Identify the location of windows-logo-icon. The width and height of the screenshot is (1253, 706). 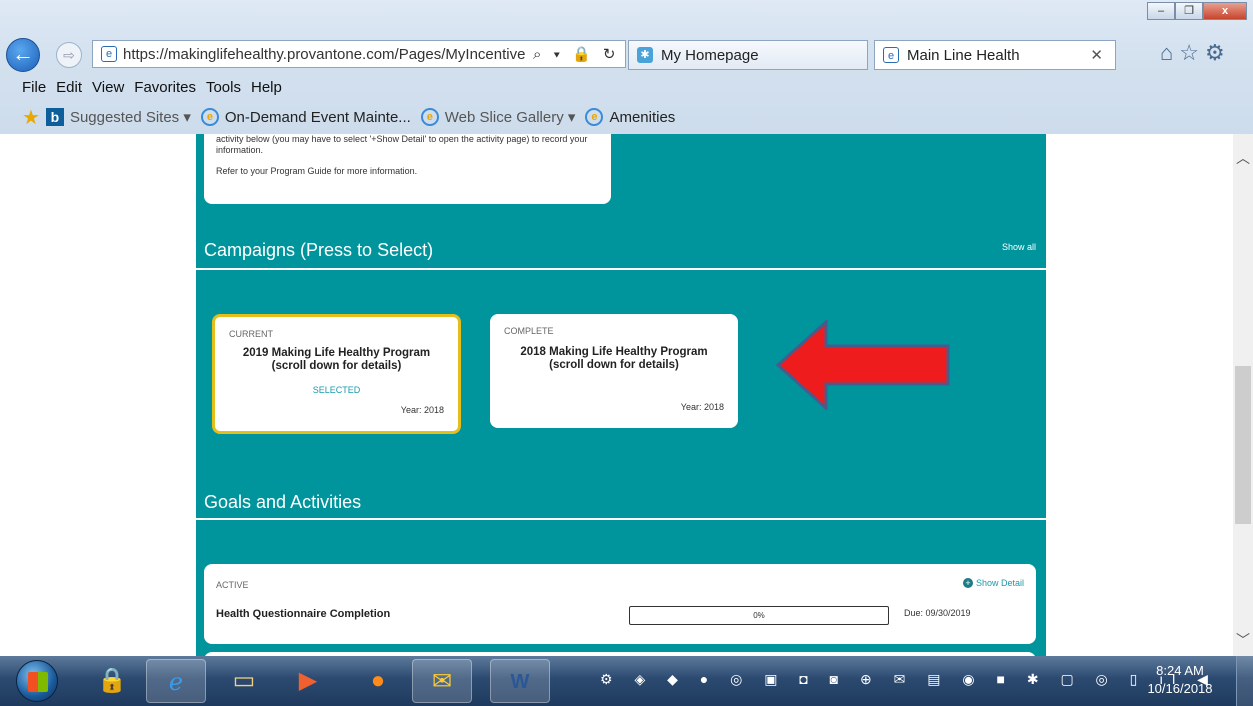
(38, 682).